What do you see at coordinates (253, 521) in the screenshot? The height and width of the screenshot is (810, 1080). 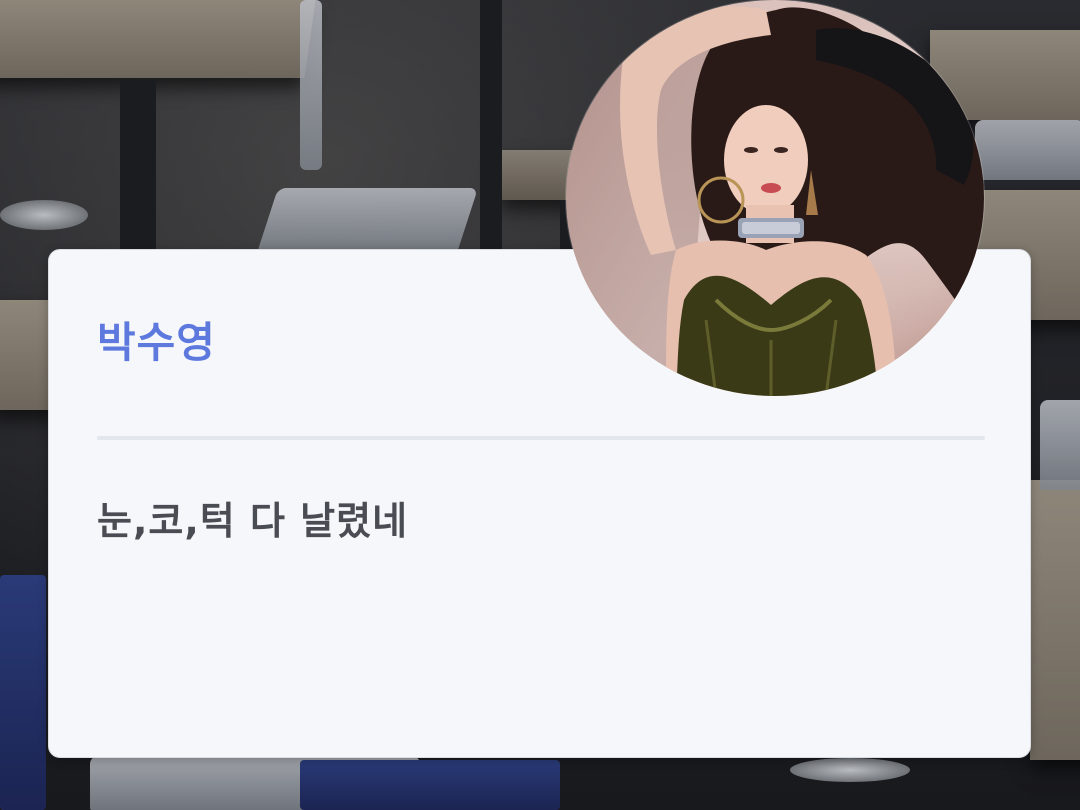 I see `message-text: 눈,코,턱 다 날렸네` at bounding box center [253, 521].